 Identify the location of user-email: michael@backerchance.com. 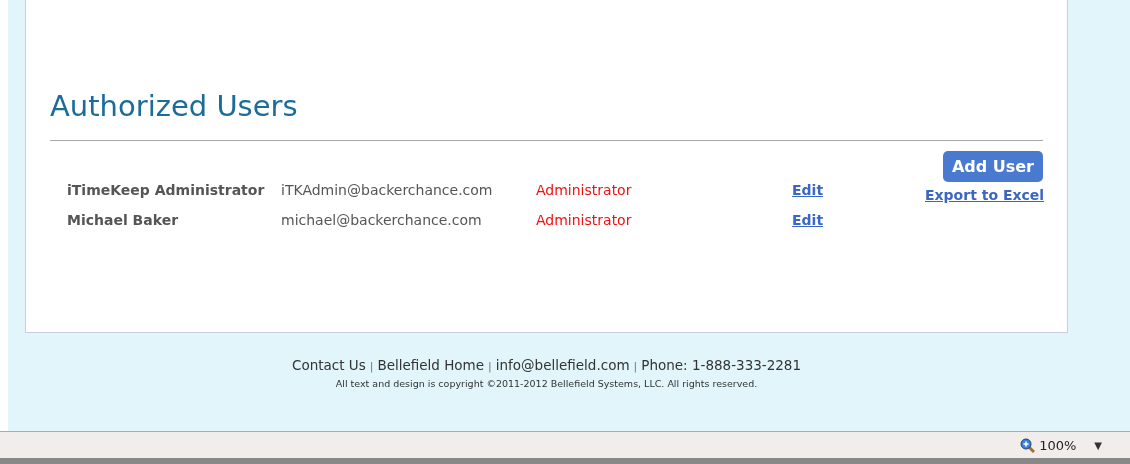
(382, 220).